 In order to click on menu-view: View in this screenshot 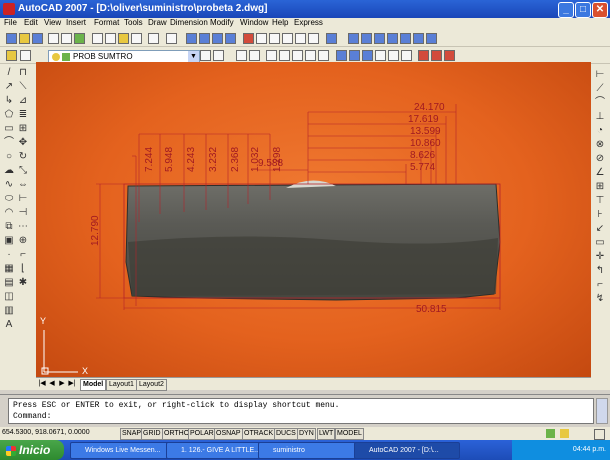, I will do `click(52, 22)`.